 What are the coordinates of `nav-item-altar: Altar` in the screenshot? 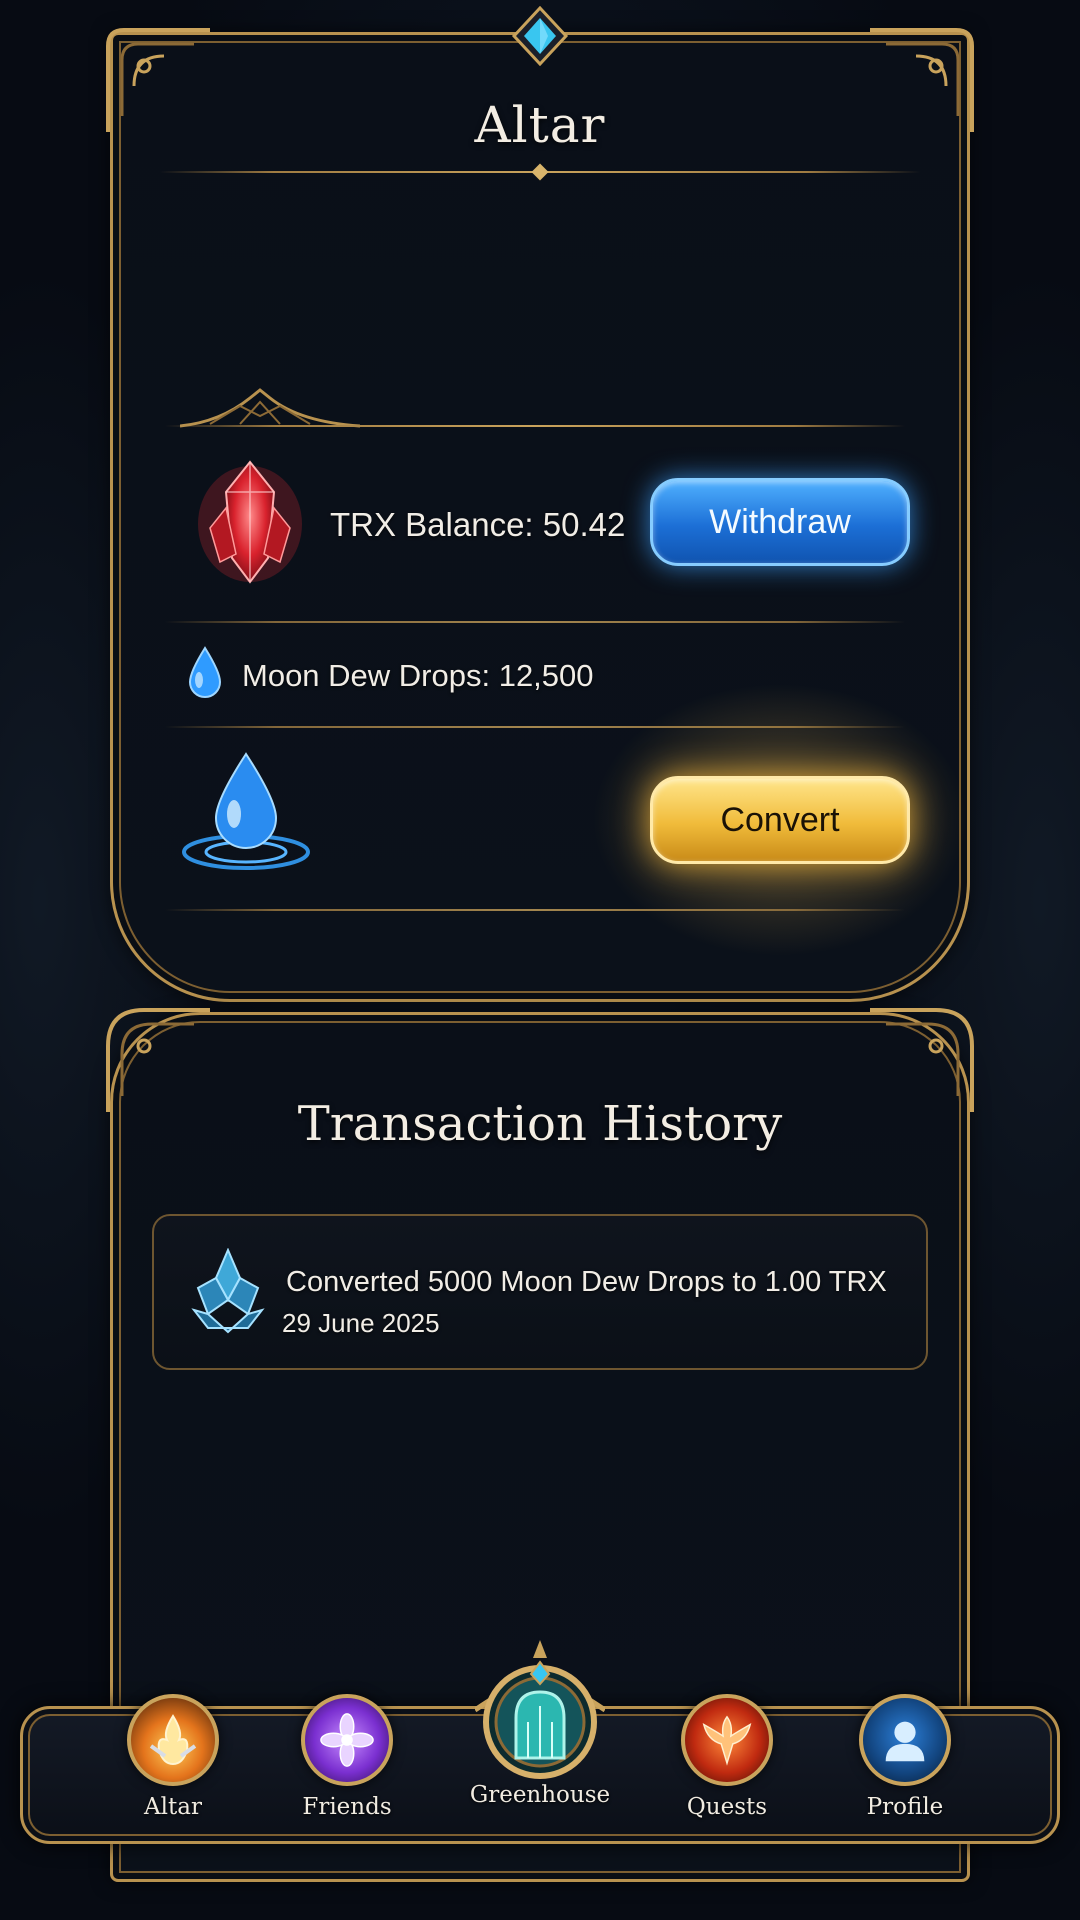 It's located at (173, 1764).